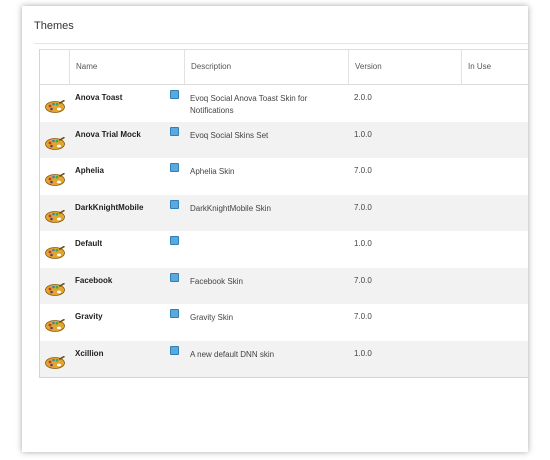  What do you see at coordinates (284, 322) in the screenshot?
I see `table-row: Gravity Gravity Skin 7.0.0` at bounding box center [284, 322].